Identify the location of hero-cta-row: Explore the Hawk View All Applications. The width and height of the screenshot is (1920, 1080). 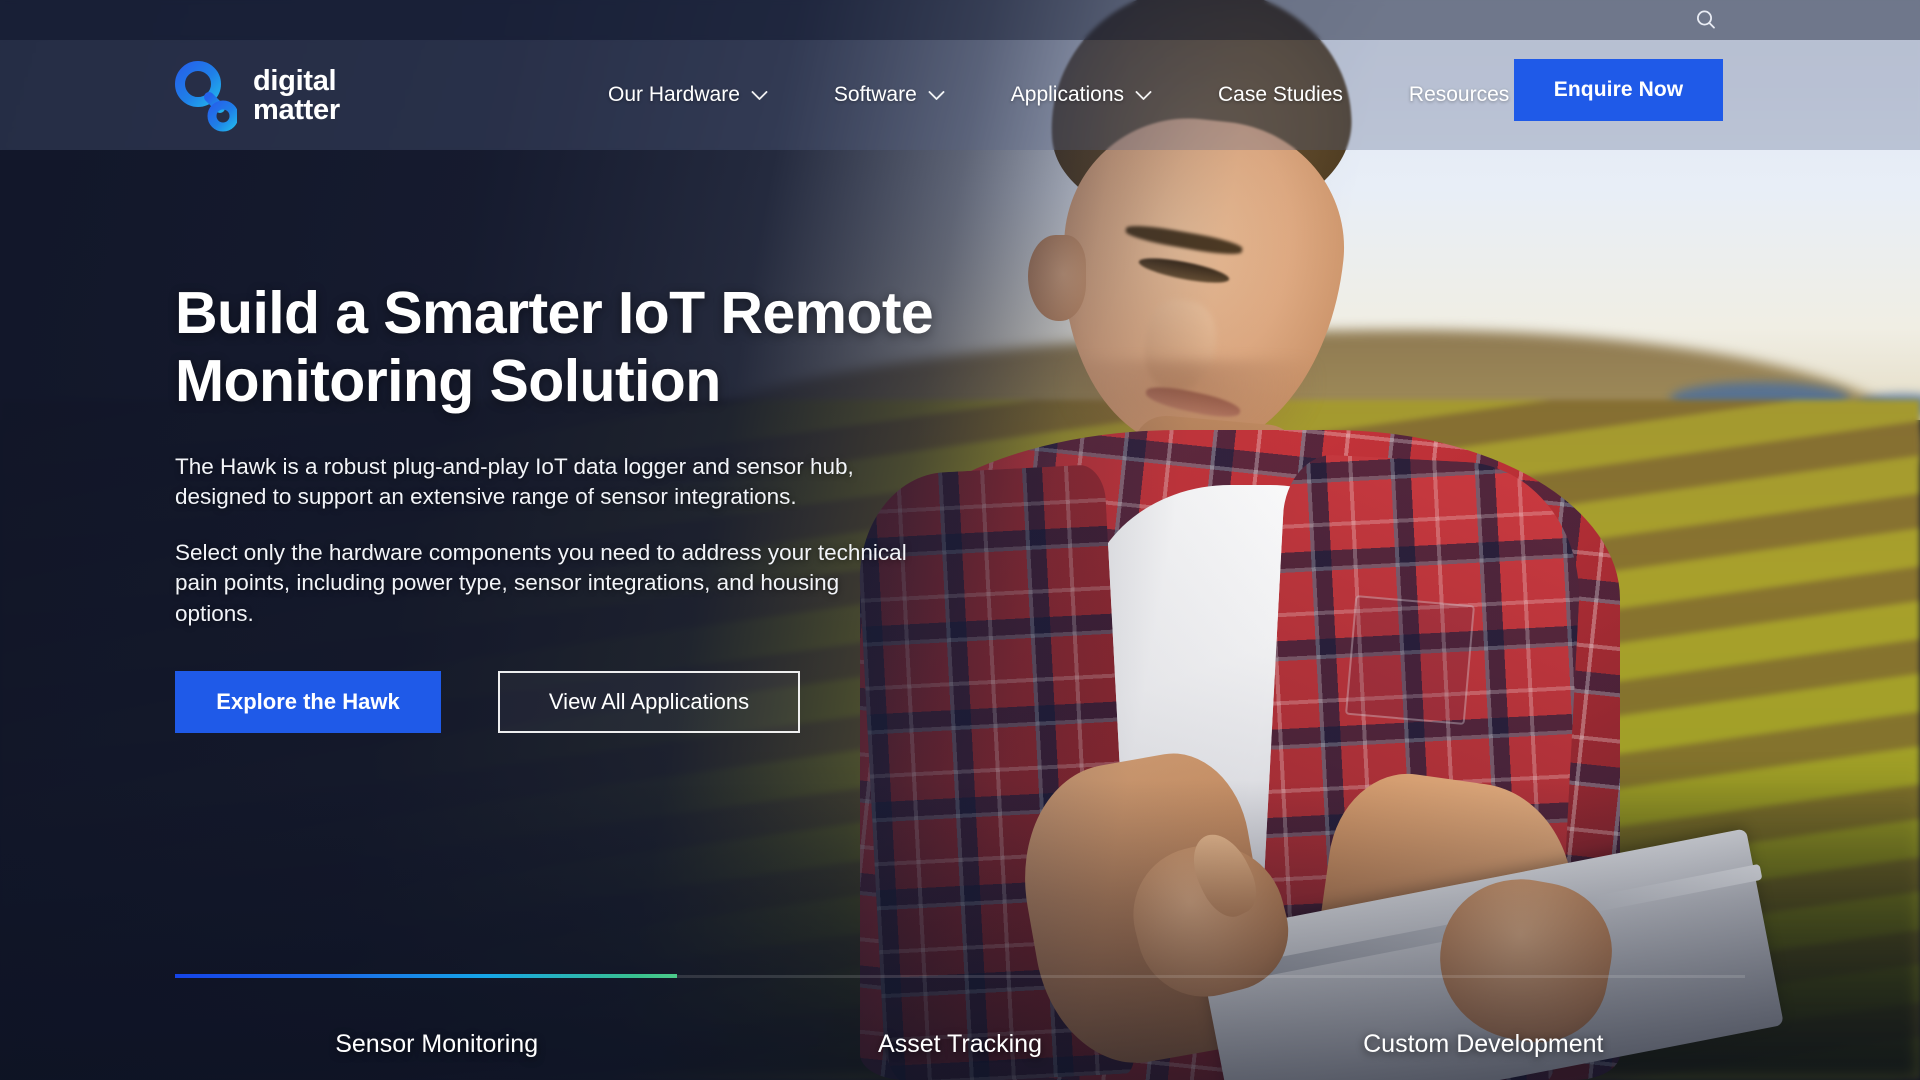
(555, 701).